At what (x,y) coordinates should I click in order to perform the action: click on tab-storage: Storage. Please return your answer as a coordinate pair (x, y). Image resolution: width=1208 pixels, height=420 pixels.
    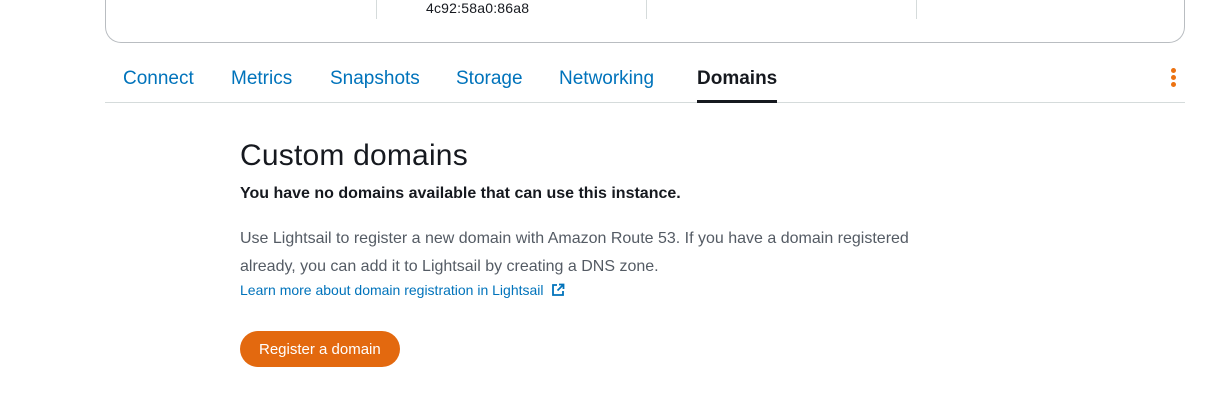
    Looking at the image, I should click on (489, 79).